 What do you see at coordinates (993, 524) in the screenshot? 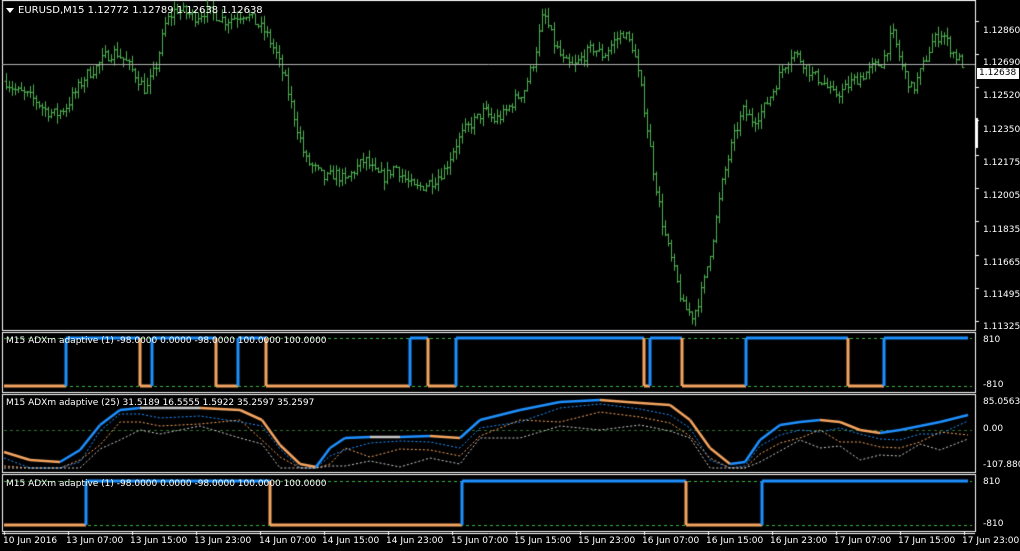
I see `indicator-3-axis-bottom: -810` at bounding box center [993, 524].